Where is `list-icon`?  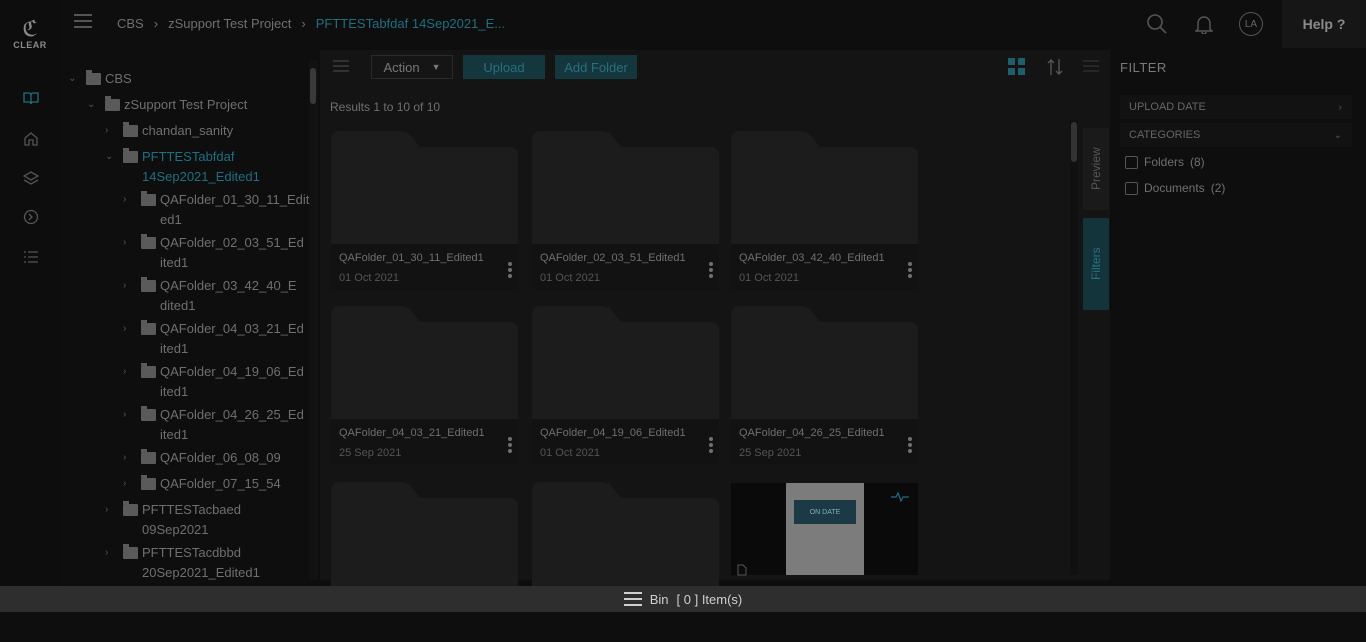 list-icon is located at coordinates (31, 257).